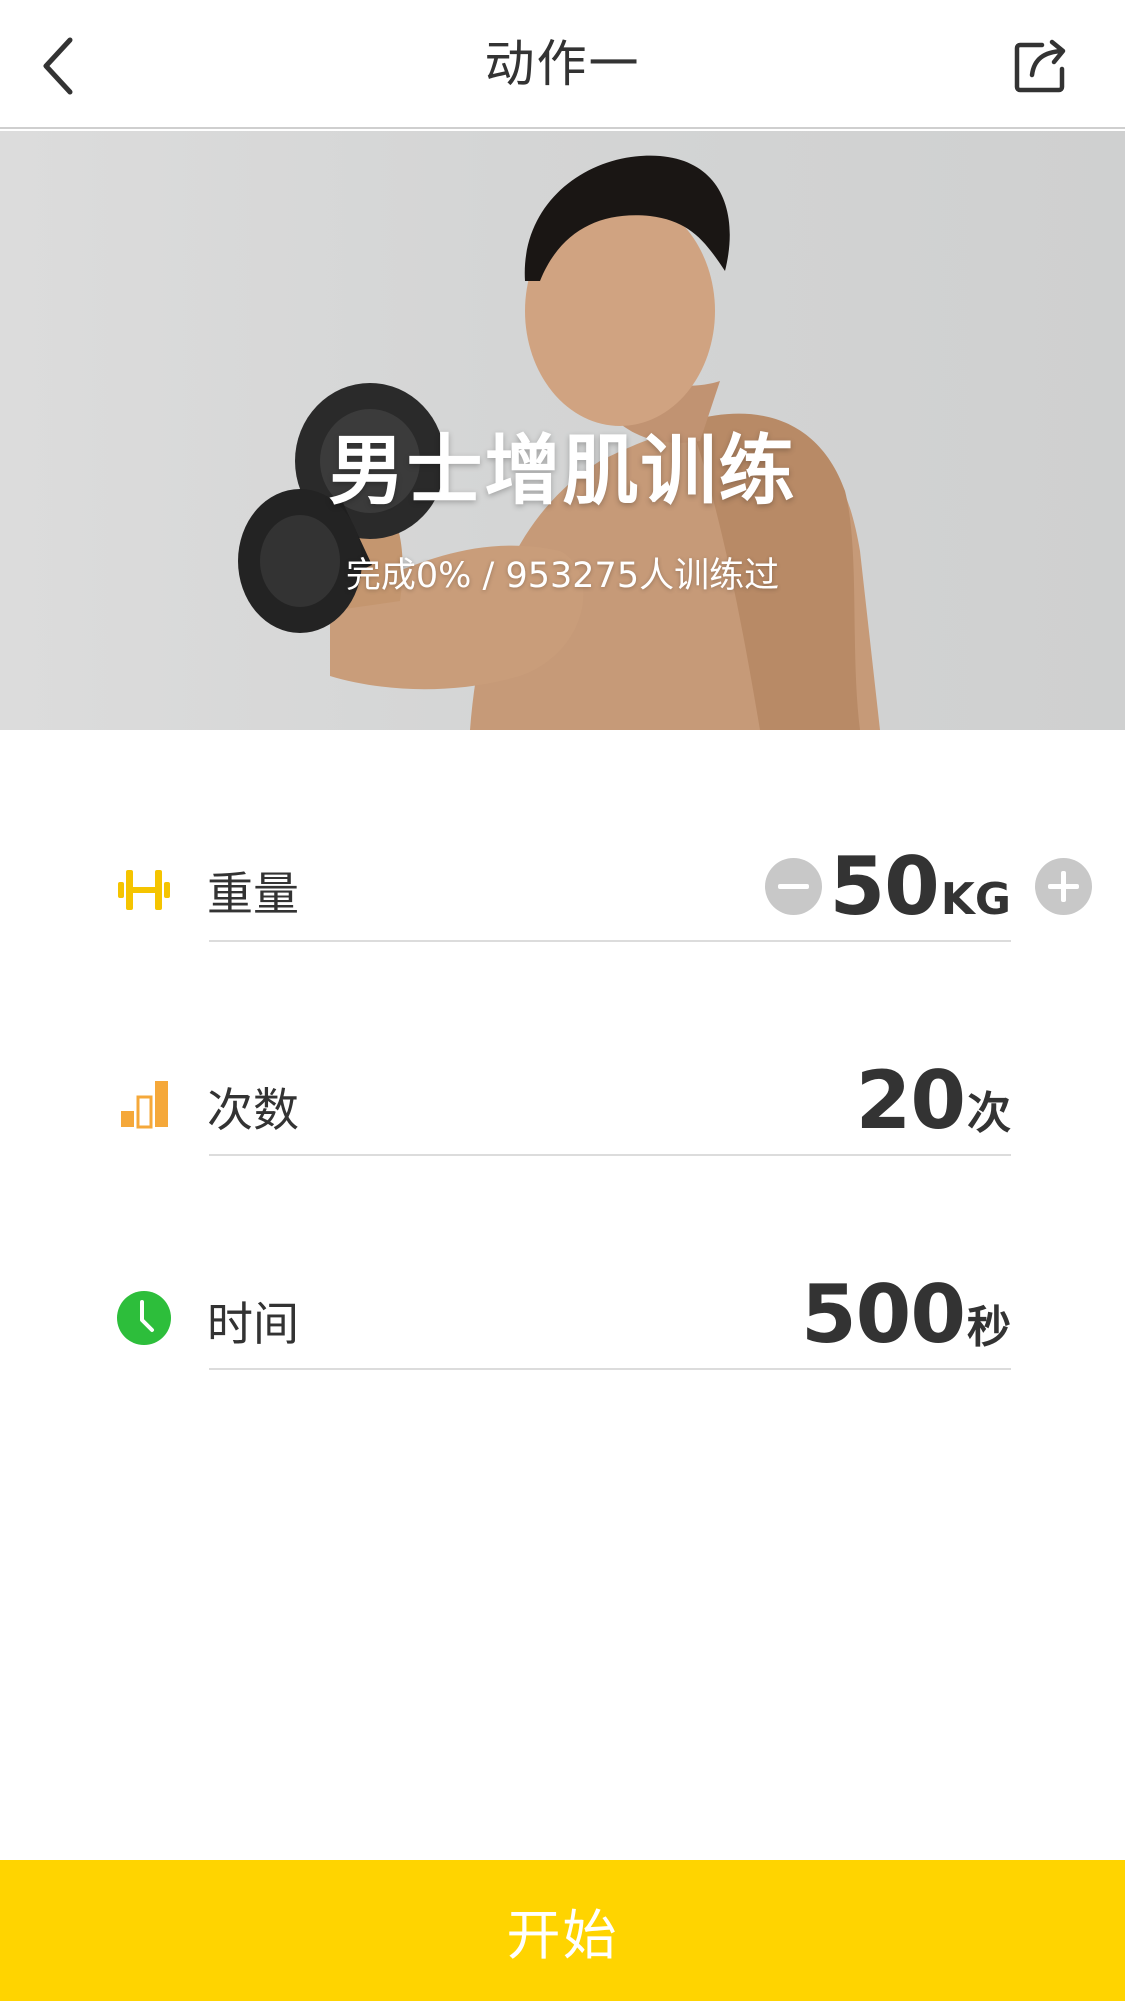  Describe the element at coordinates (975, 899) in the screenshot. I see `weight-unit: KG` at that location.